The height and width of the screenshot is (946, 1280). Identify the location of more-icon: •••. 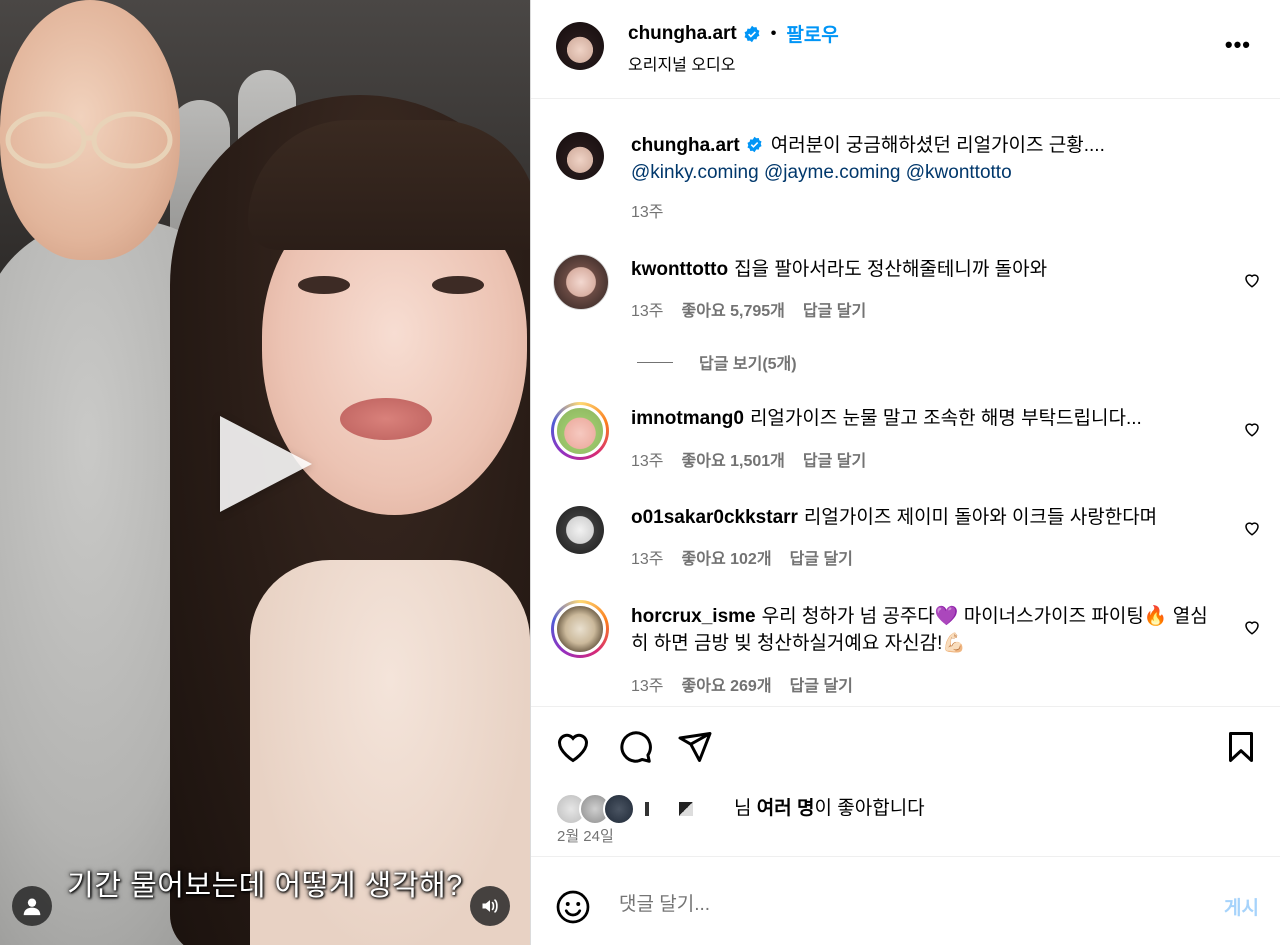
(1238, 45).